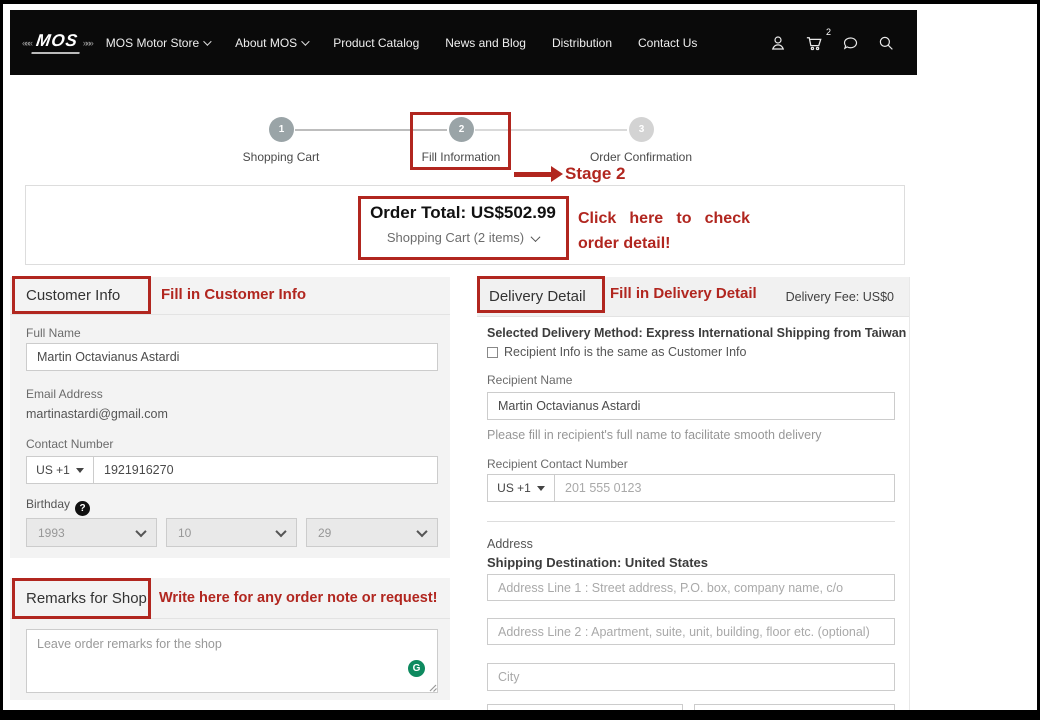  I want to click on annotation-stage2-text: Stage 2, so click(595, 173).